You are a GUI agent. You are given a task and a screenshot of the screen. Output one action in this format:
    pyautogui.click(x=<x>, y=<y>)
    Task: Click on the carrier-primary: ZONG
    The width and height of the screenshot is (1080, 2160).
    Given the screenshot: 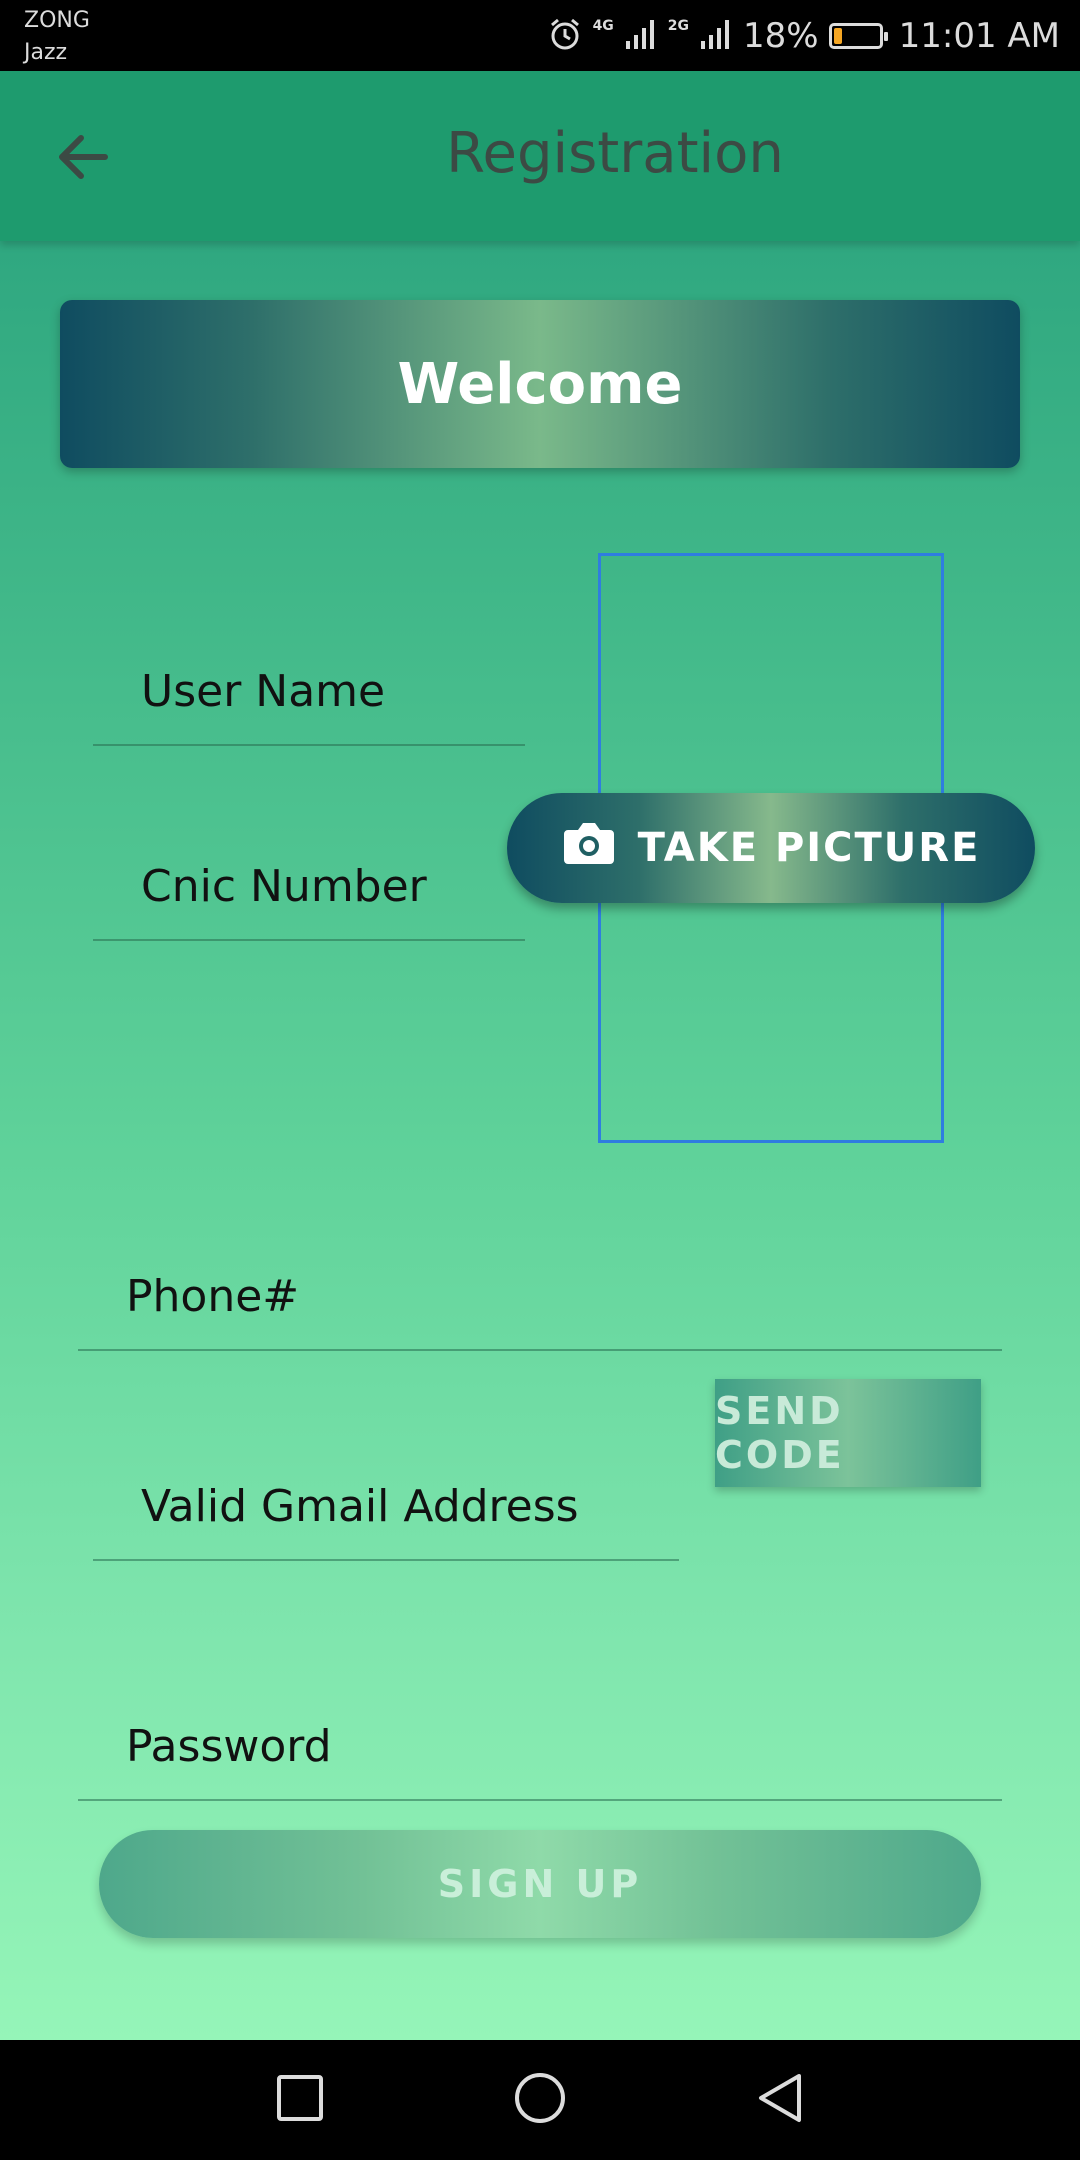 What is the action you would take?
    pyautogui.click(x=57, y=20)
    